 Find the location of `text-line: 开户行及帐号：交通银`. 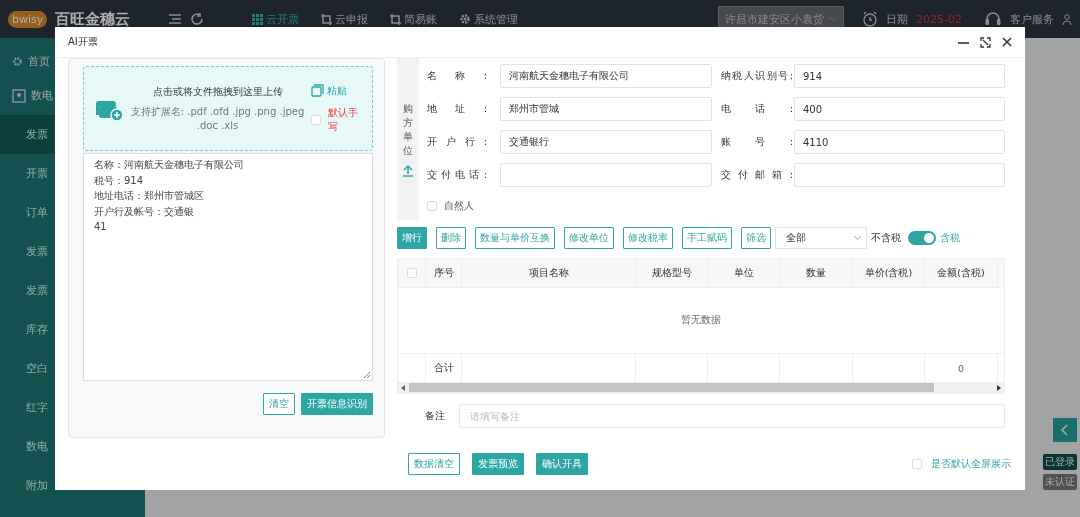

text-line: 开户行及帐号：交通银 is located at coordinates (144, 211).